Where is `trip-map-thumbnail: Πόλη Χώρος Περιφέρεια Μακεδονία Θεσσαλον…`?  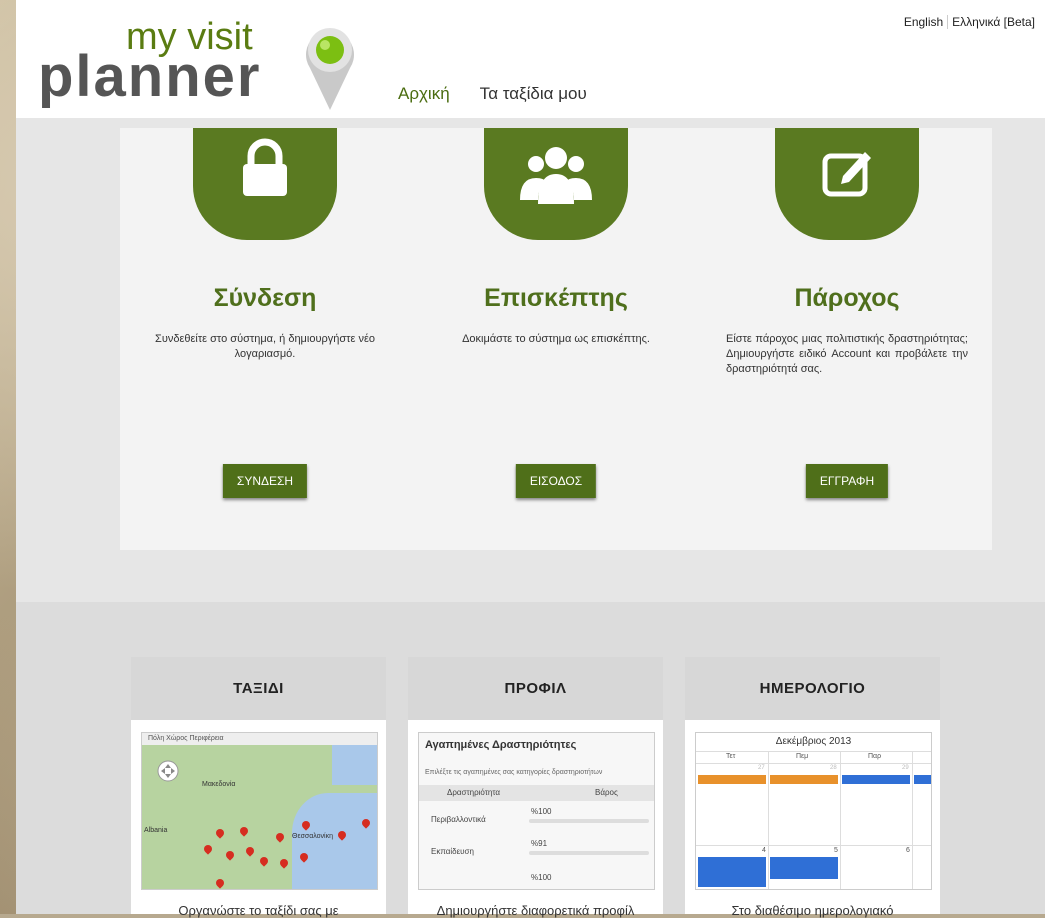 trip-map-thumbnail: Πόλη Χώρος Περιφέρεια Μακεδονία Θεσσαλον… is located at coordinates (259, 811).